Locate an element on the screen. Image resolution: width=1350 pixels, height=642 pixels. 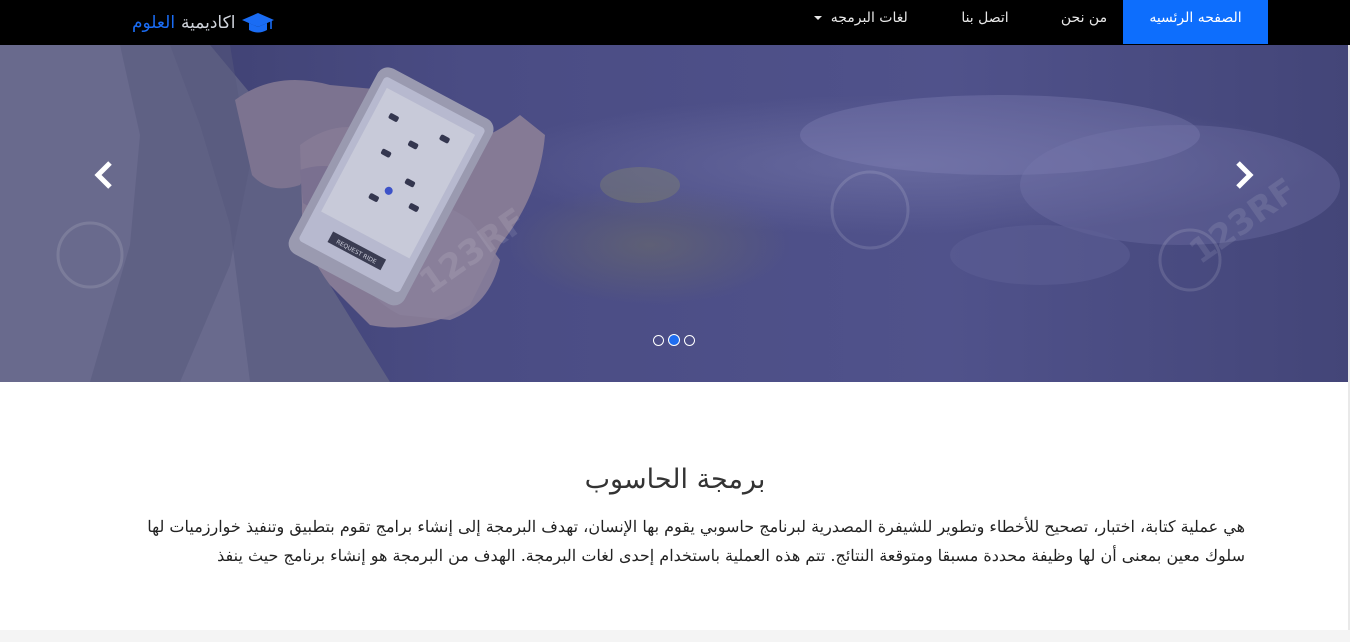
graduation-cap-icon is located at coordinates (258, 23).